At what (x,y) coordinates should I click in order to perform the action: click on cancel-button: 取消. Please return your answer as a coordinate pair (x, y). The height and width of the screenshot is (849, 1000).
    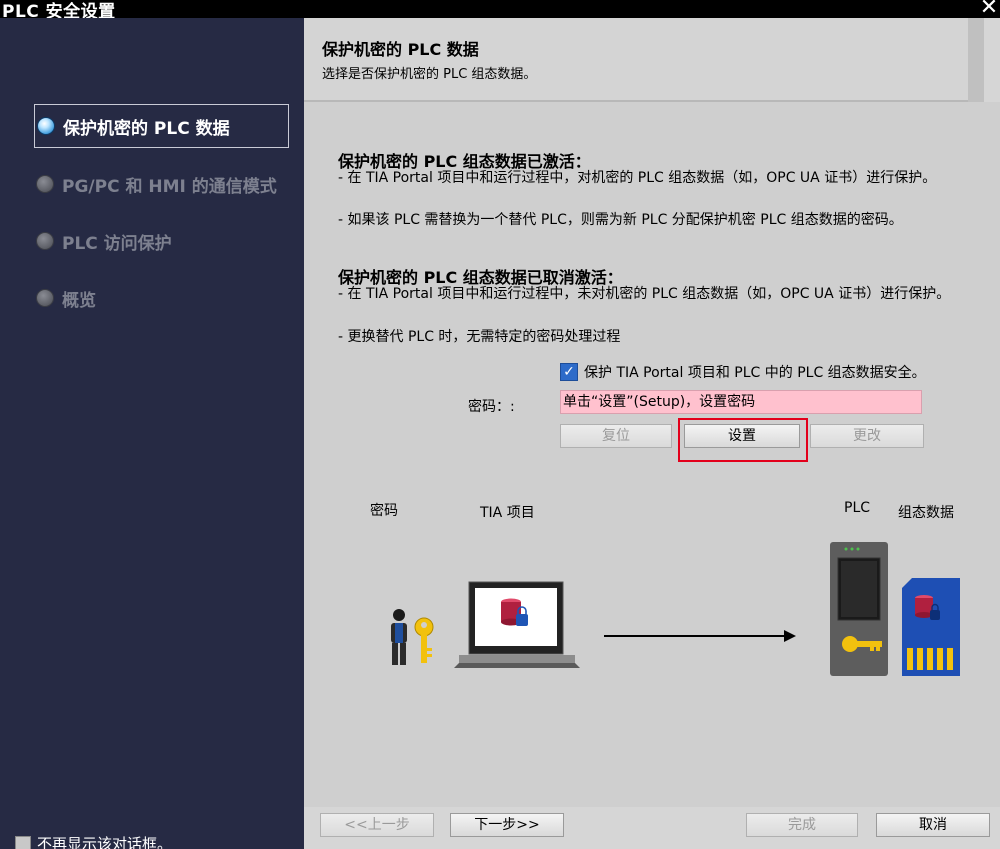
    Looking at the image, I should click on (933, 825).